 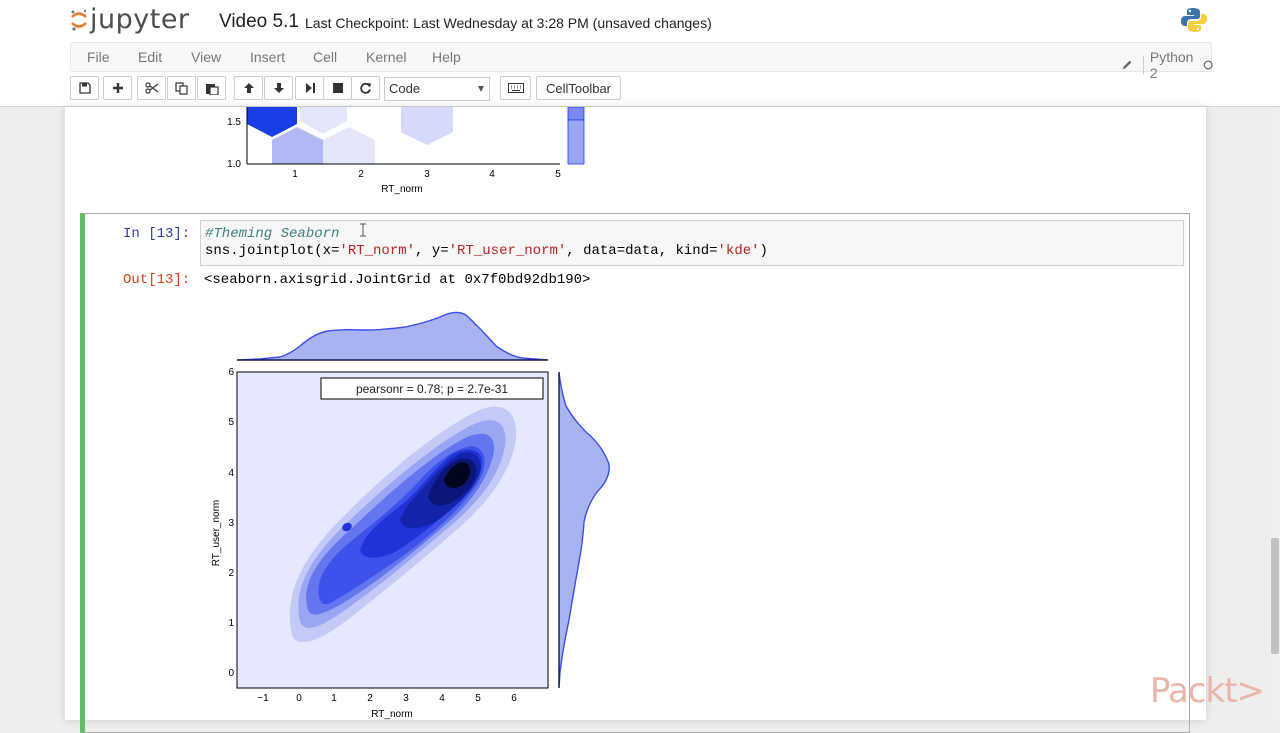 I want to click on input-prompt: In [13]:, so click(x=157, y=234).